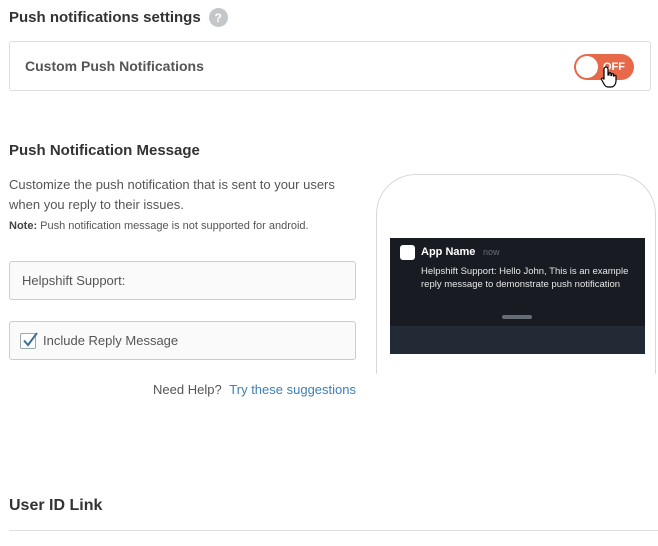  I want to click on notification-time: now, so click(491, 252).